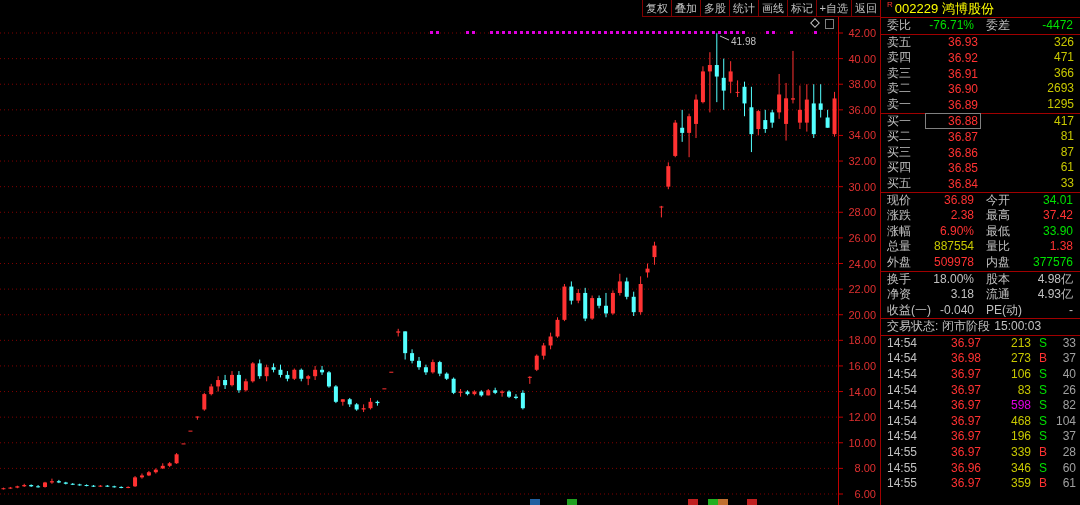 This screenshot has width=1080, height=505. I want to click on trade-volume: 213, so click(1020, 343).